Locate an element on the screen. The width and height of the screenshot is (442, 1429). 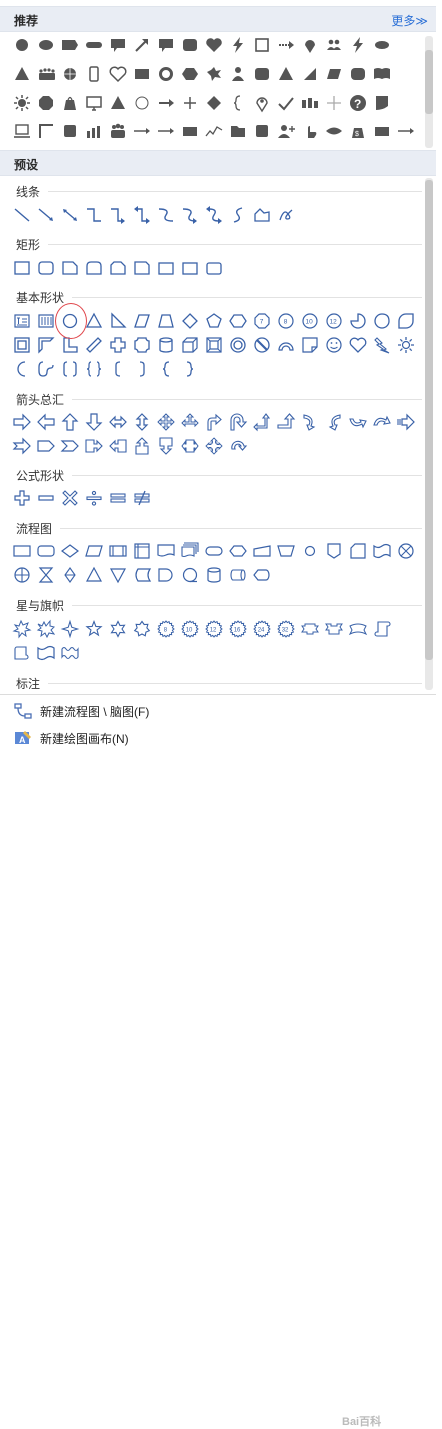
f-plus-icon is located at coordinates (22, 498).